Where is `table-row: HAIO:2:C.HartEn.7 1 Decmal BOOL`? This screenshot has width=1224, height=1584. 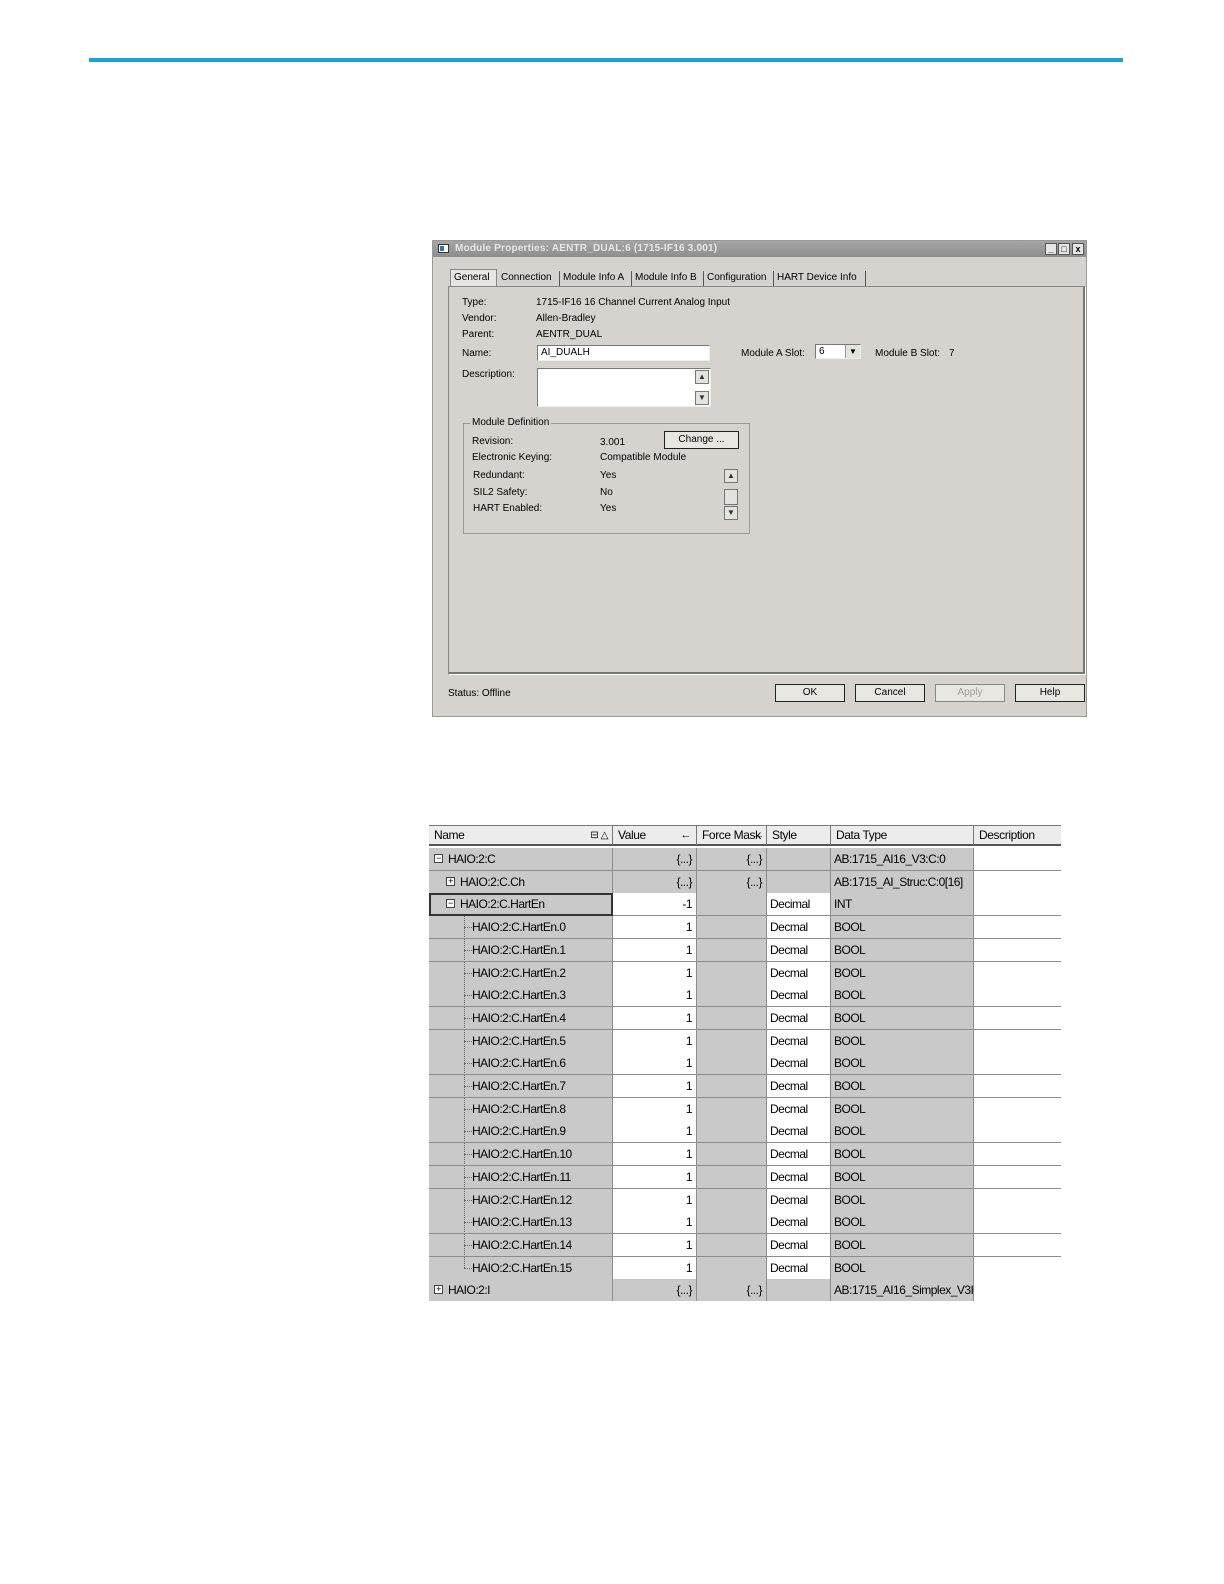 table-row: HAIO:2:C.HartEn.7 1 Decmal BOOL is located at coordinates (745, 1086).